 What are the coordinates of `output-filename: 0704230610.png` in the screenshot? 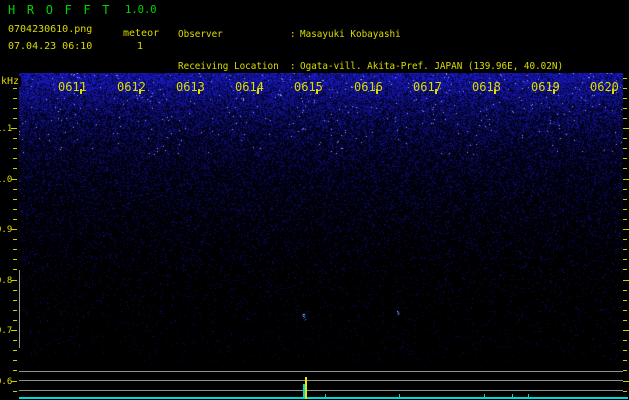 It's located at (50, 29).